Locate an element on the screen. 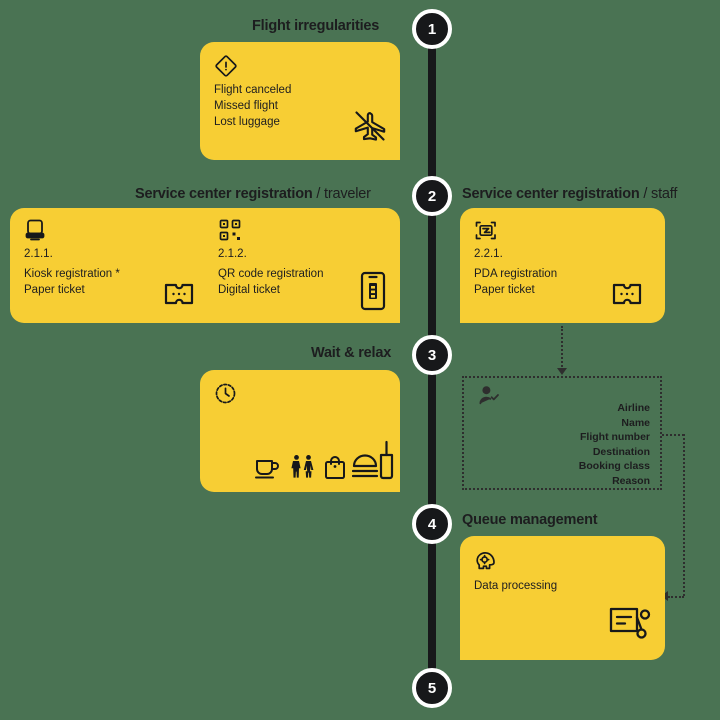 The width and height of the screenshot is (720, 720). timeline-node-4: 4 is located at coordinates (432, 524).